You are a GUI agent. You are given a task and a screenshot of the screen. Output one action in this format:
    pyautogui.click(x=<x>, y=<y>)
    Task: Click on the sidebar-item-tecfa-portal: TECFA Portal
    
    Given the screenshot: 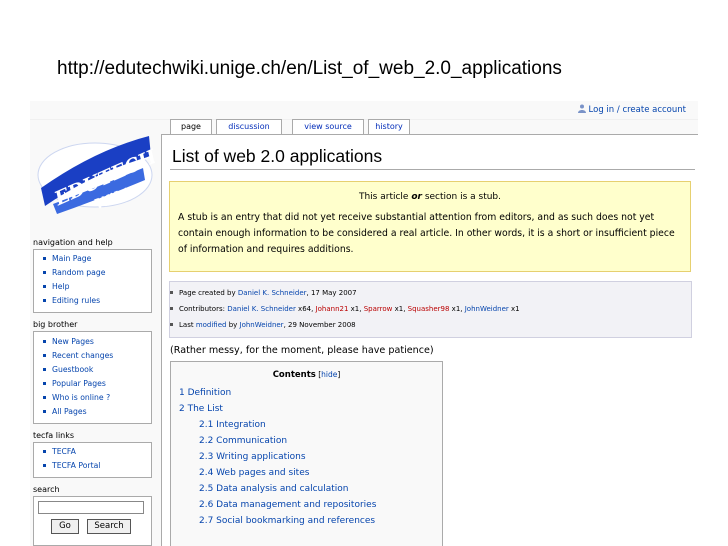 What is the action you would take?
    pyautogui.click(x=71, y=465)
    